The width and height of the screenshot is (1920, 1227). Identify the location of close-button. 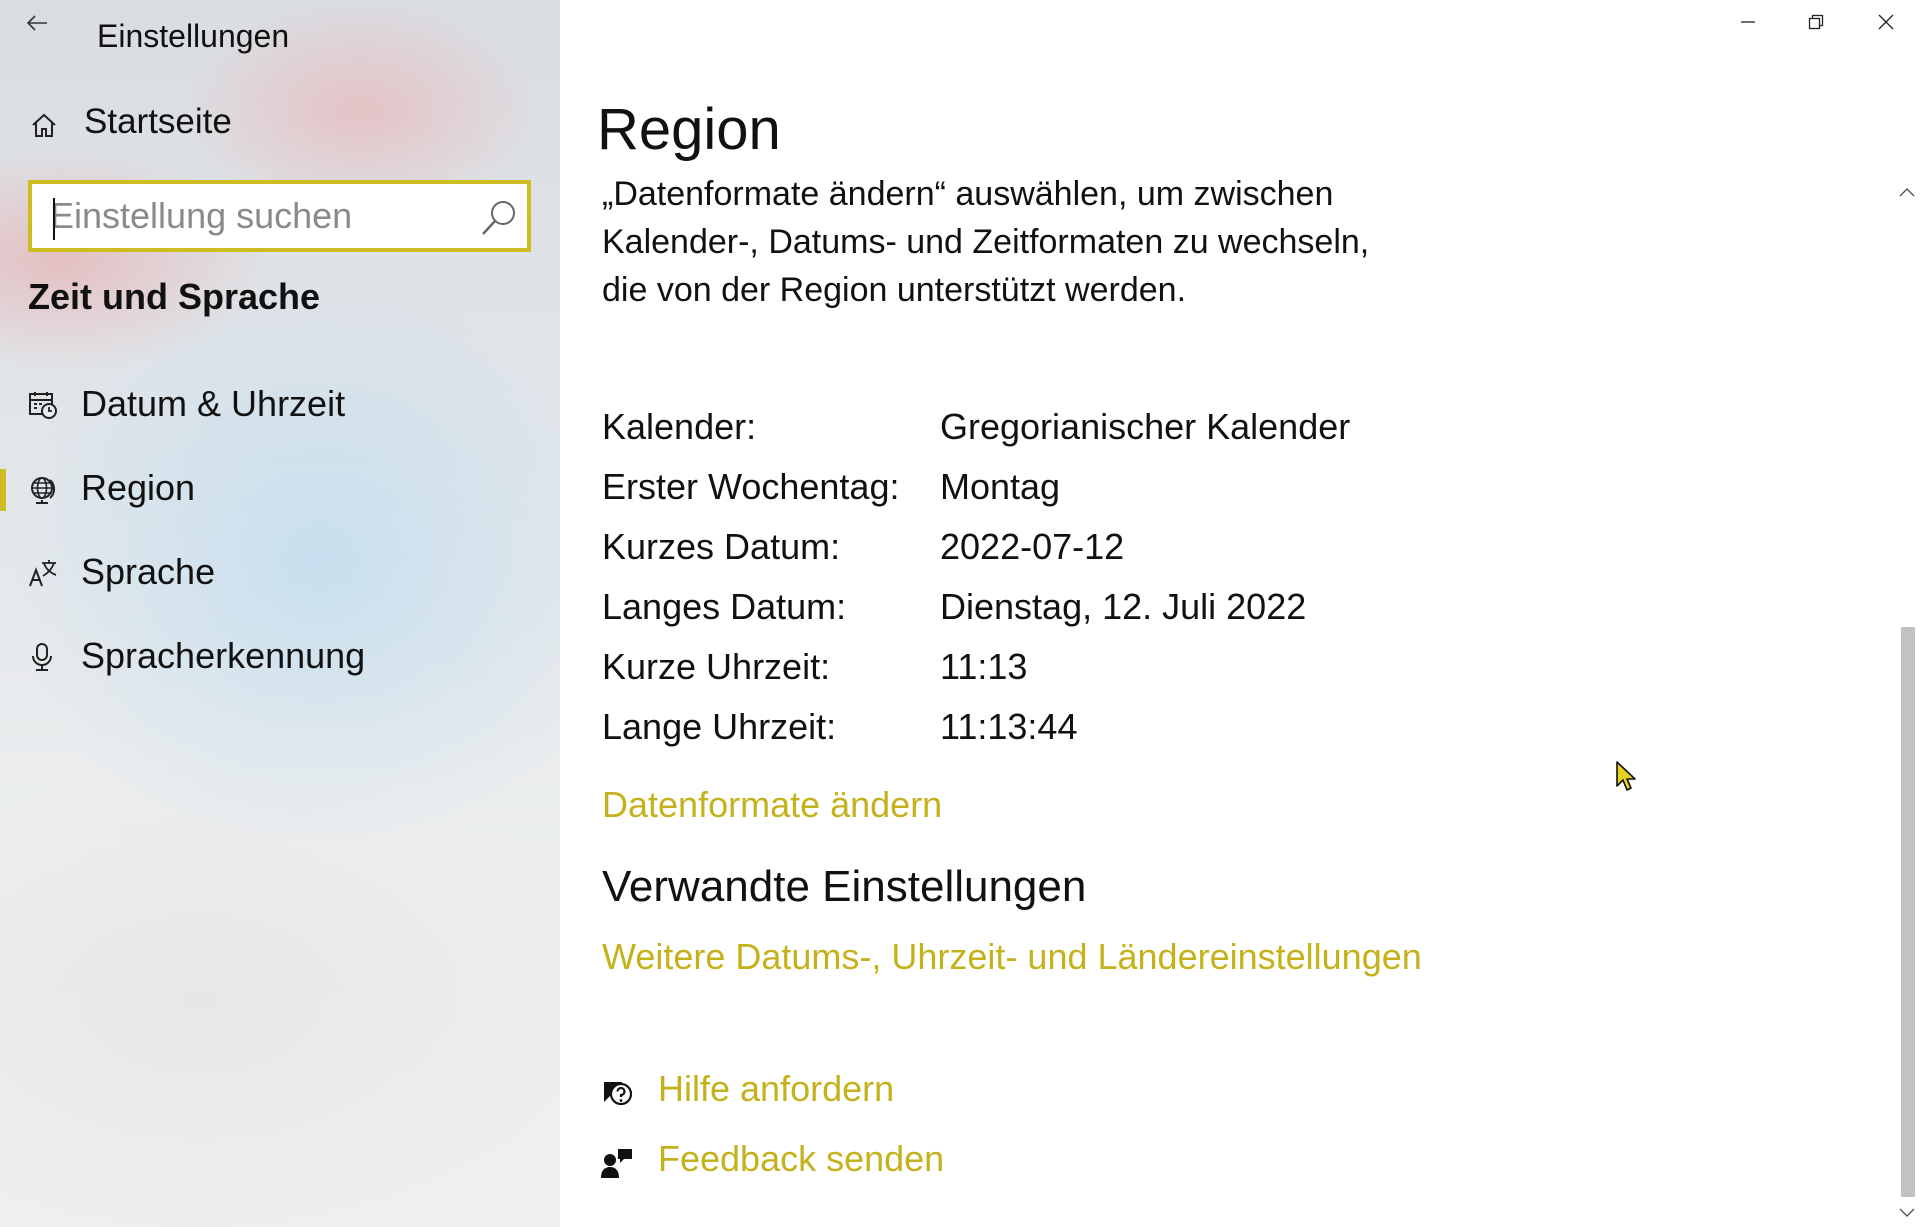
(1886, 22).